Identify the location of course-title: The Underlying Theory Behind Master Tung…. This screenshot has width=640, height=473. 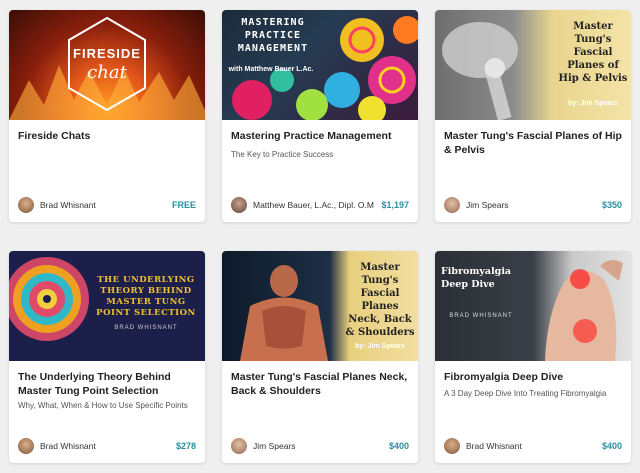
(107, 384).